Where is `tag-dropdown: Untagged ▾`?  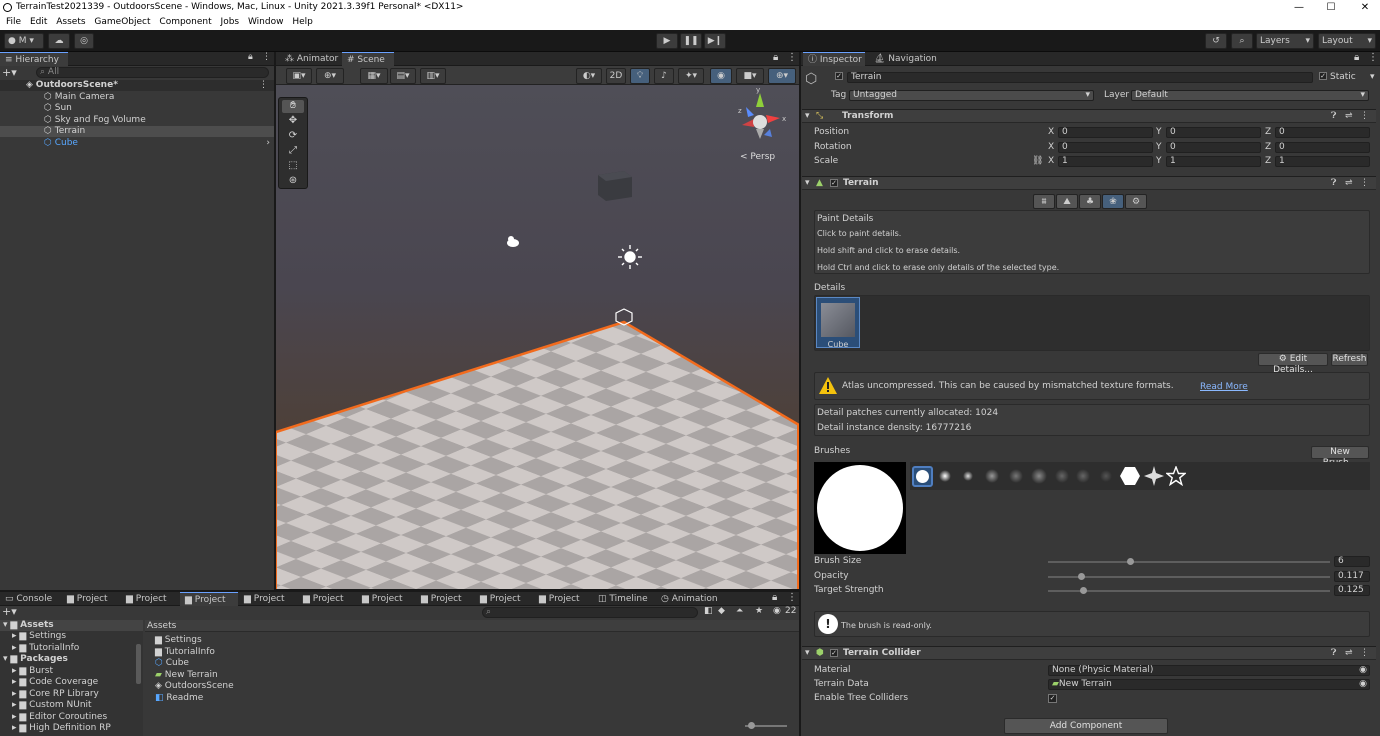
tag-dropdown: Untagged ▾ is located at coordinates (971, 95).